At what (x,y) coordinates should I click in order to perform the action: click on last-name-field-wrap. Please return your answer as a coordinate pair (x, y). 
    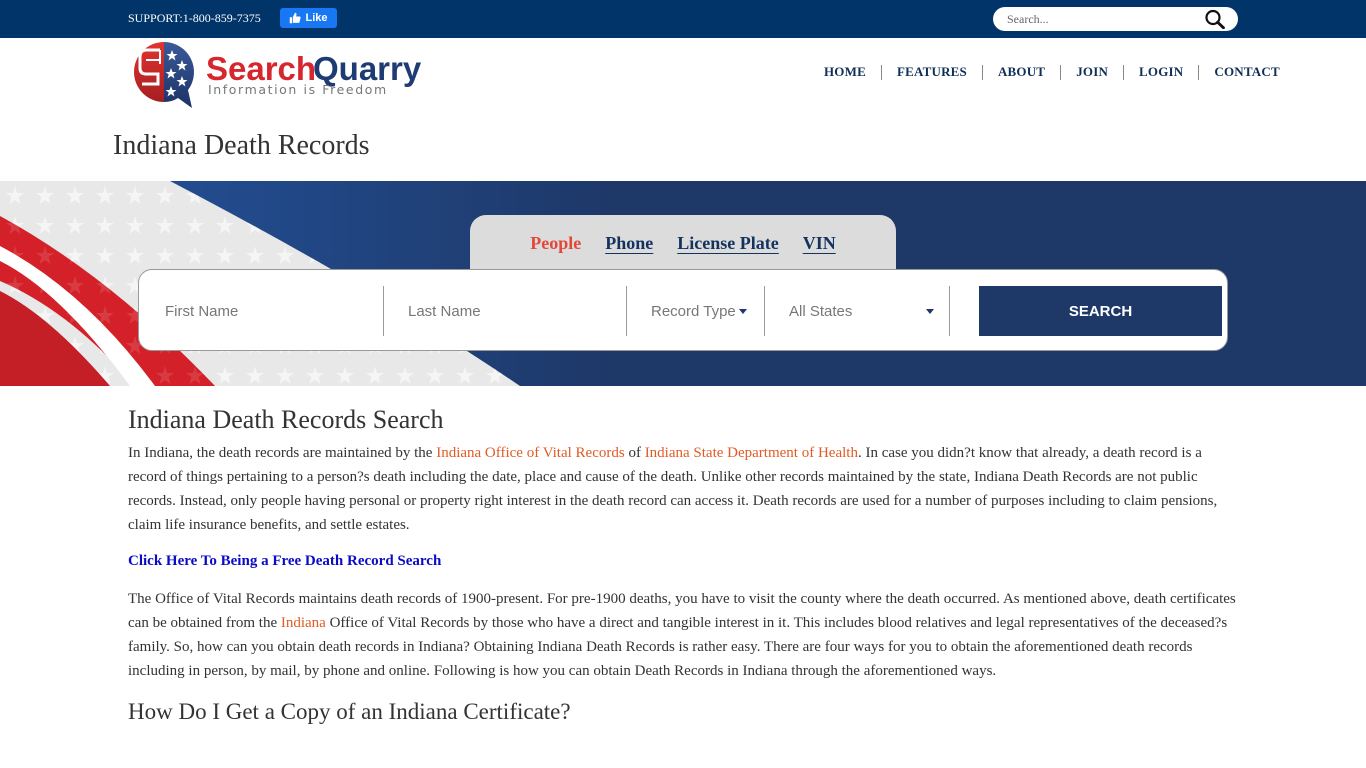
    Looking at the image, I should click on (515, 311).